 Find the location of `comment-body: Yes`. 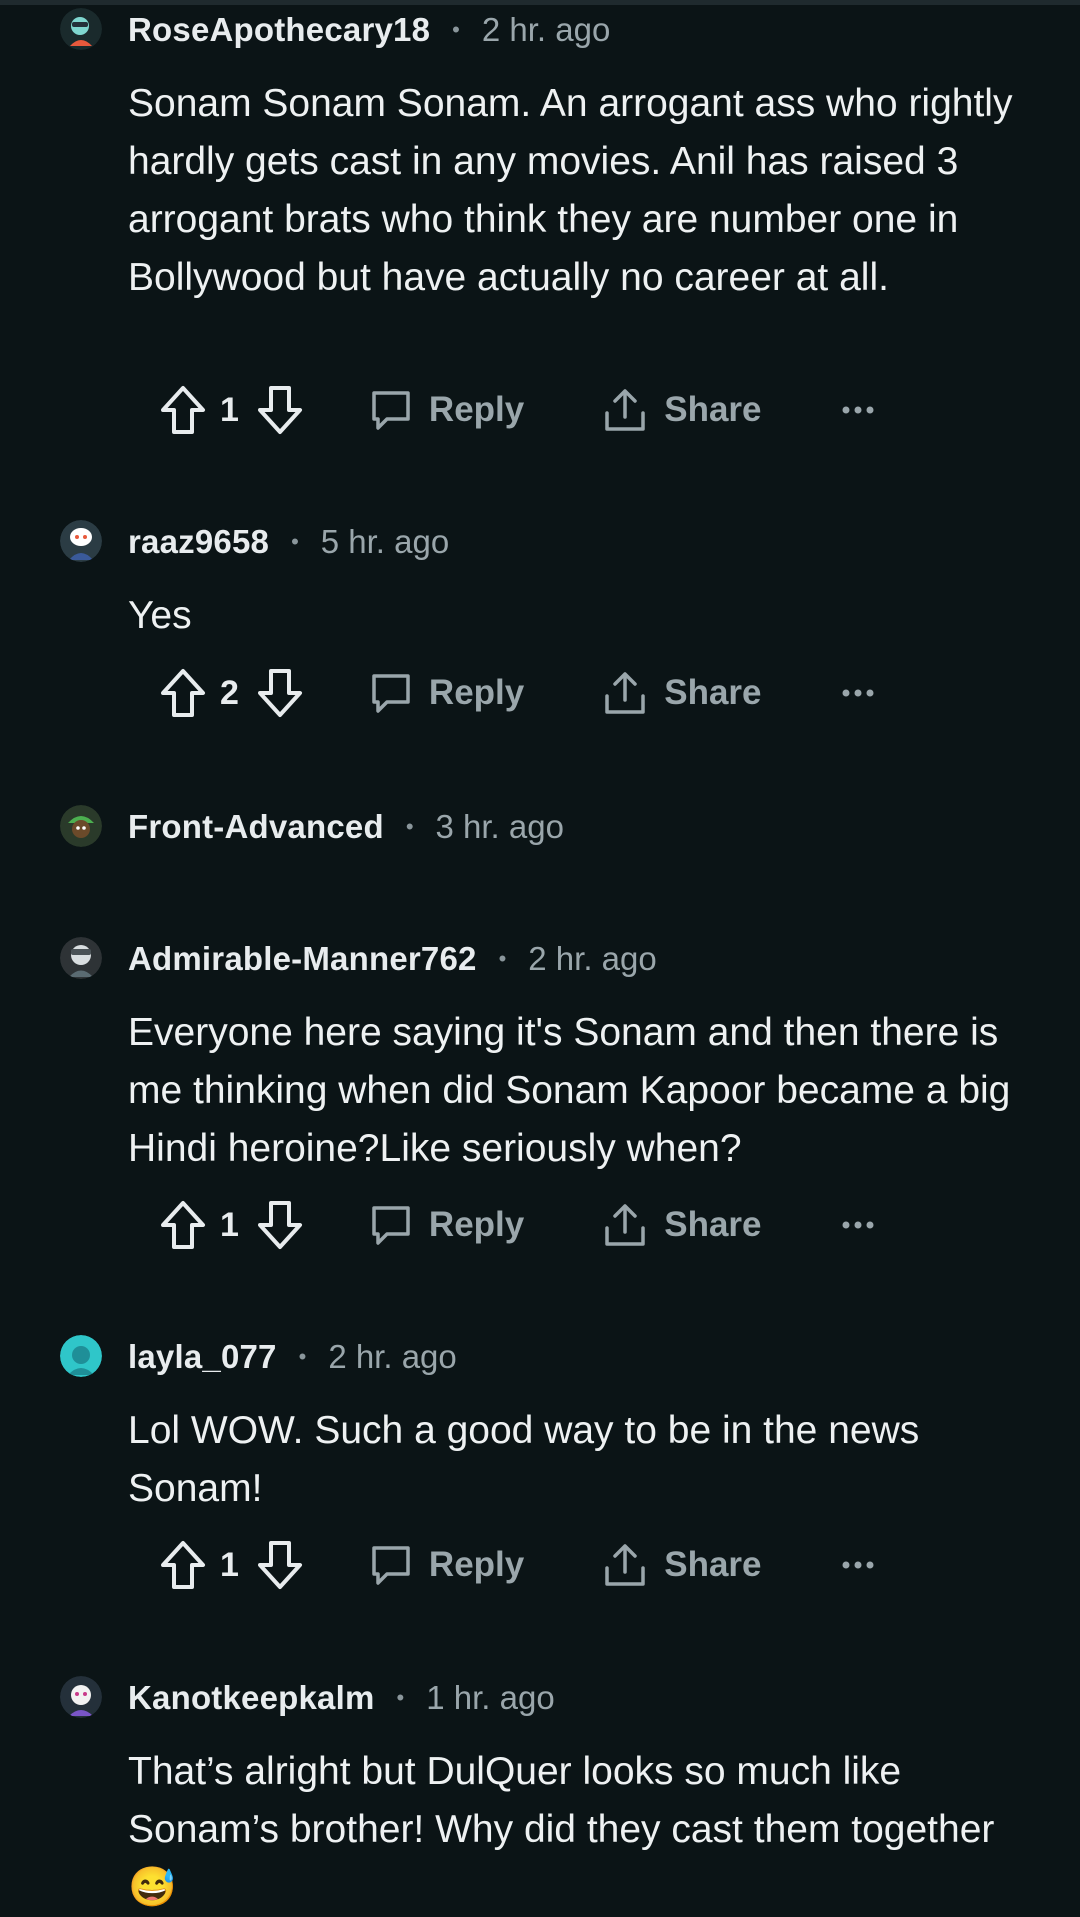

comment-body: Yes is located at coordinates (160, 615).